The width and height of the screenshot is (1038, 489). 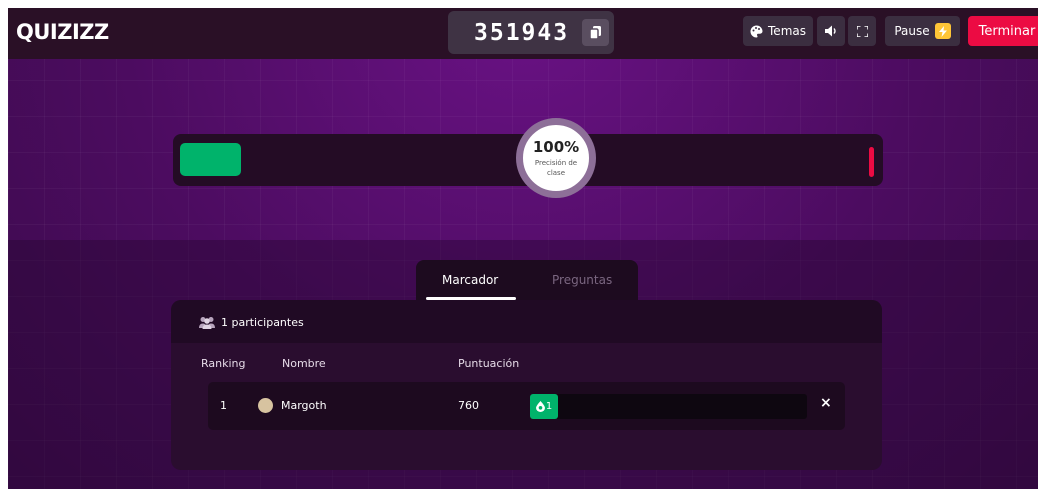 I want to click on game-code-box: 351943, so click(x=531, y=32).